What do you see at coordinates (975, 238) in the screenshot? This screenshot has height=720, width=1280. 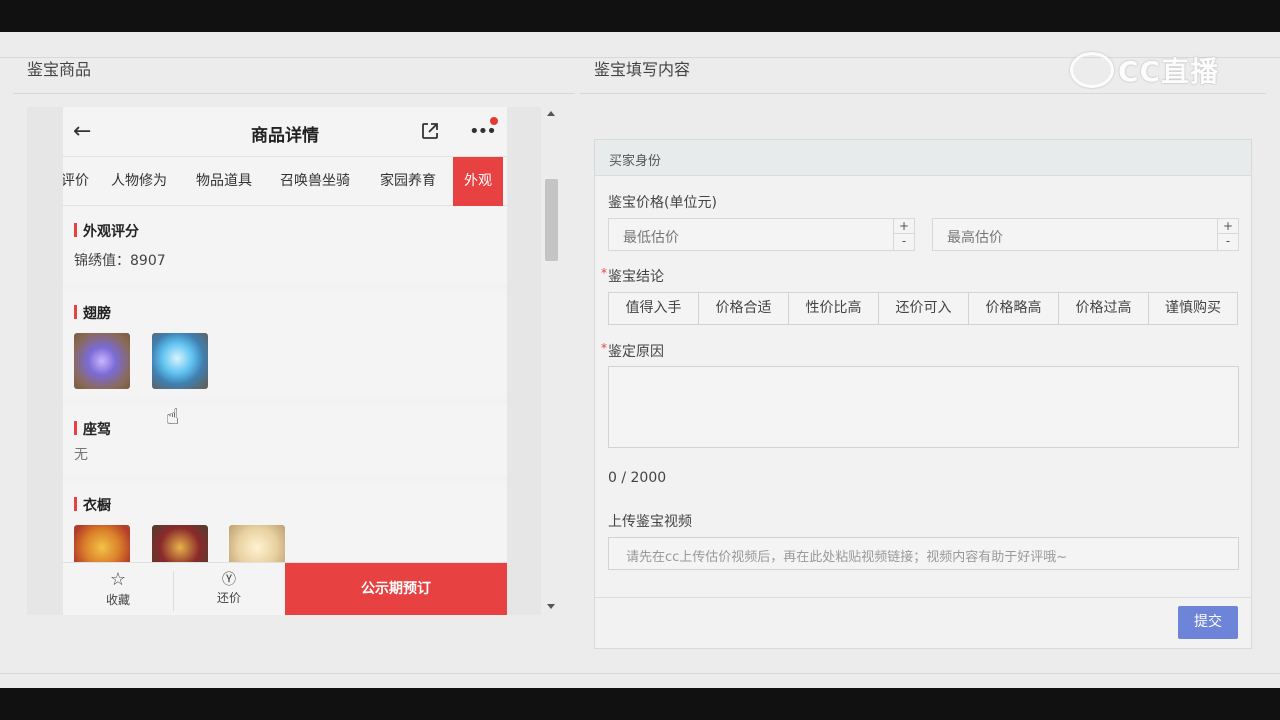 I see `max-price-placeholder: 最高估价` at bounding box center [975, 238].